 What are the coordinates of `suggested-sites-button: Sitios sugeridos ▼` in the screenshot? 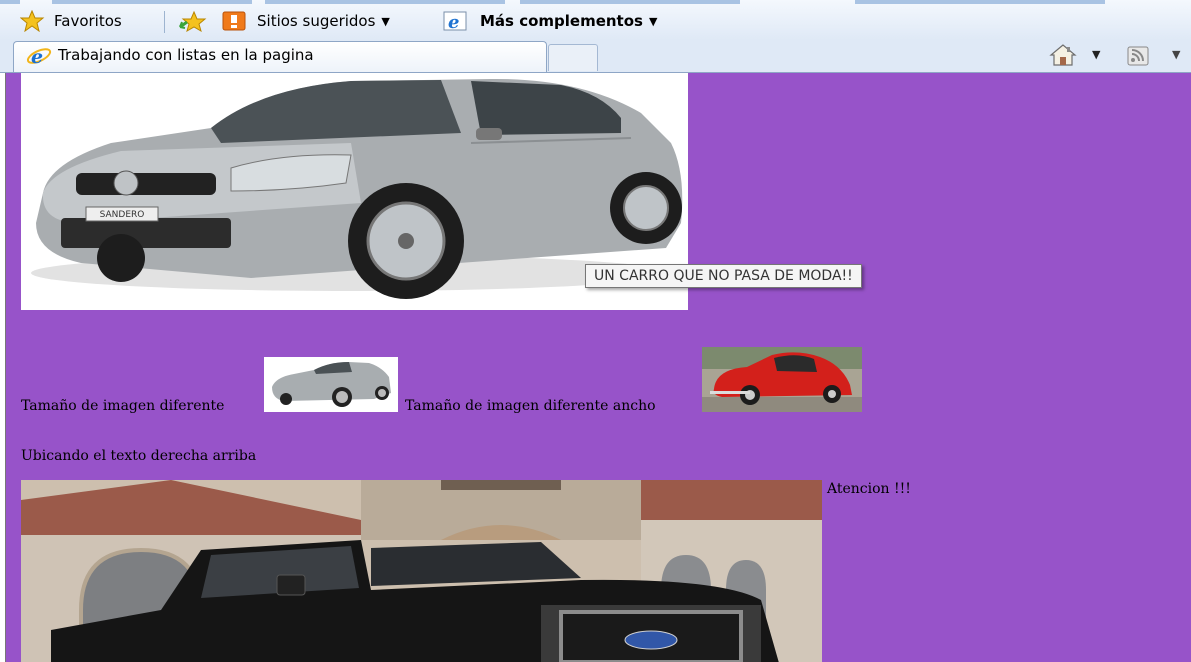 It's located at (306, 21).